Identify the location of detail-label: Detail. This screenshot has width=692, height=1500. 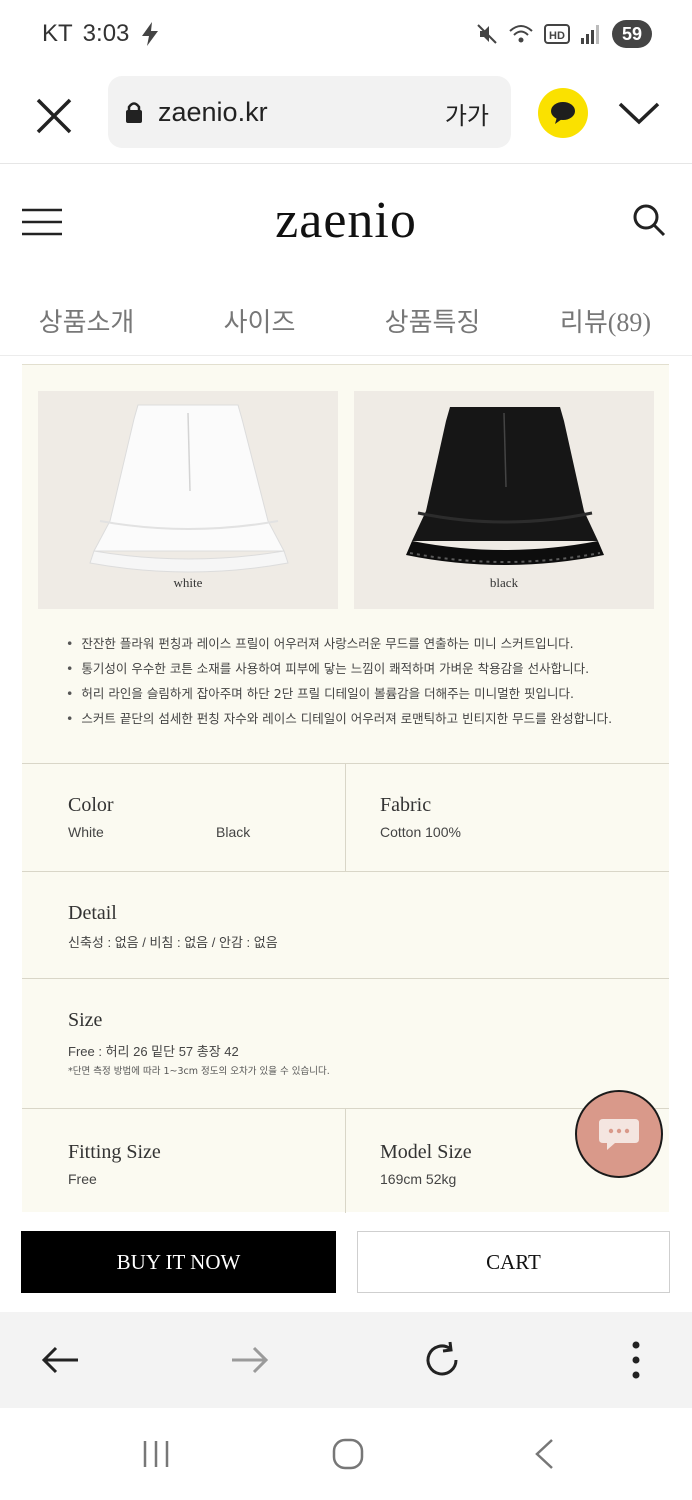
(92, 913).